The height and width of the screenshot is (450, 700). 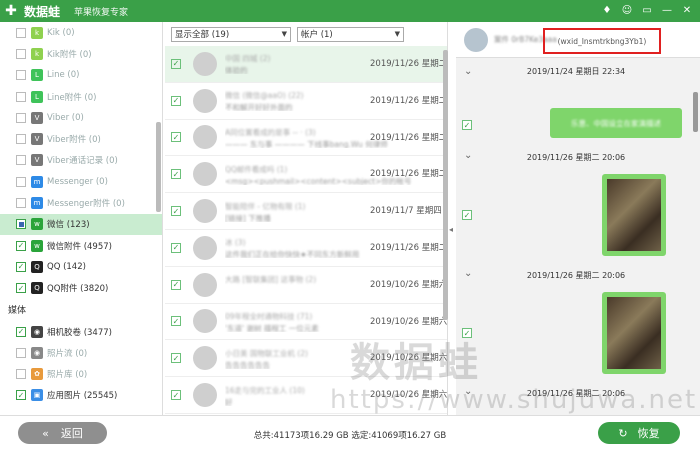 I want to click on sidebar-item: ✿ 照片库 (0), so click(x=81, y=373).